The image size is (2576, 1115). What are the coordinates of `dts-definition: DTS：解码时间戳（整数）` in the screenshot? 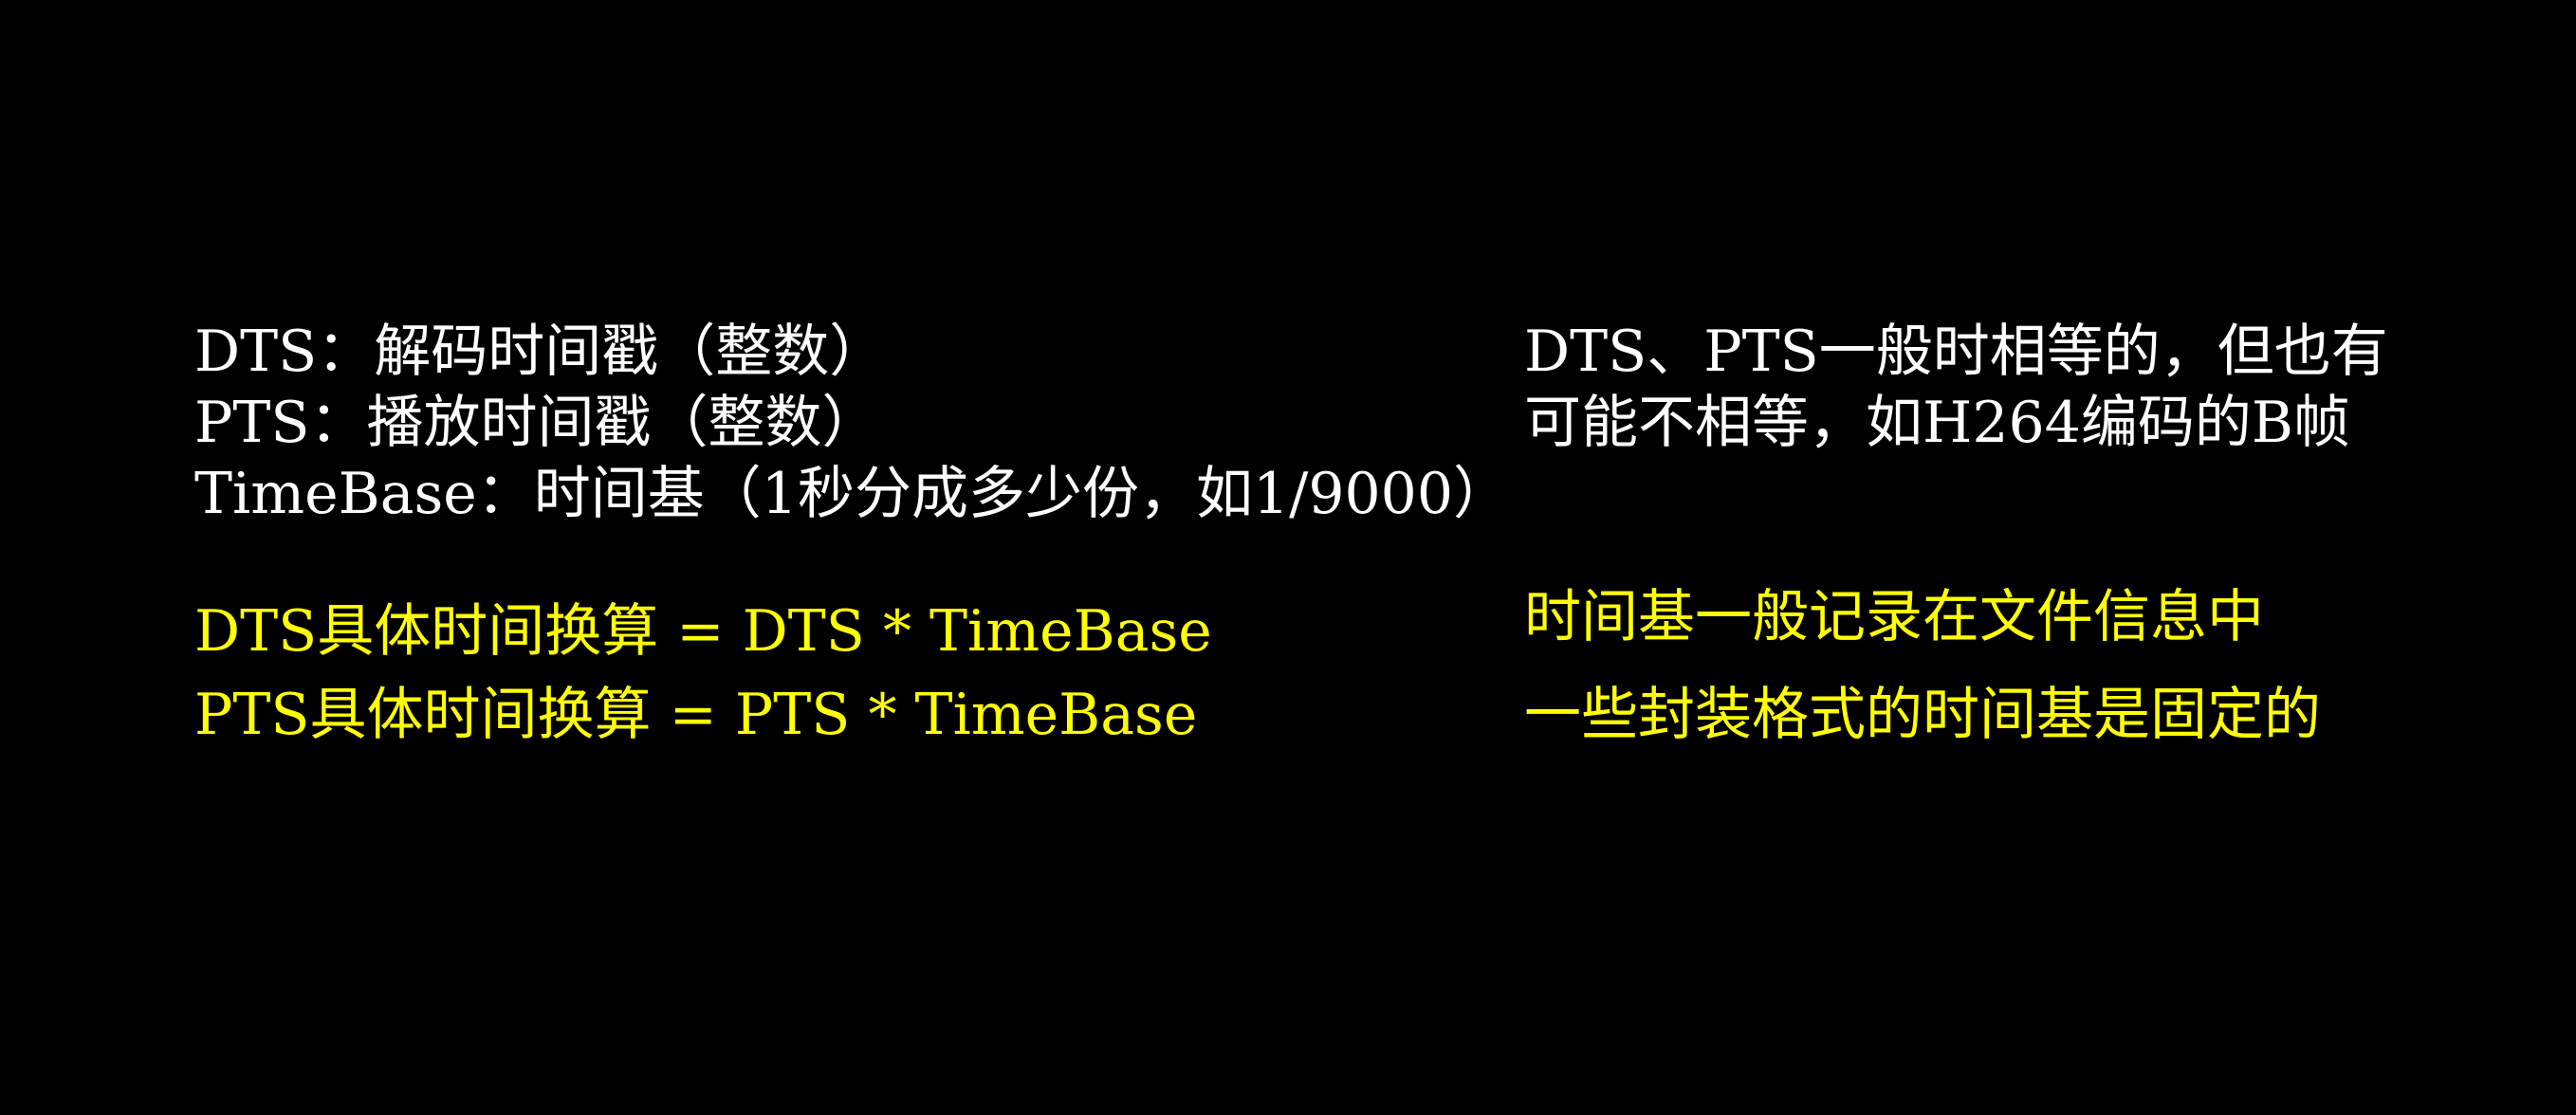 It's located at (540, 352).